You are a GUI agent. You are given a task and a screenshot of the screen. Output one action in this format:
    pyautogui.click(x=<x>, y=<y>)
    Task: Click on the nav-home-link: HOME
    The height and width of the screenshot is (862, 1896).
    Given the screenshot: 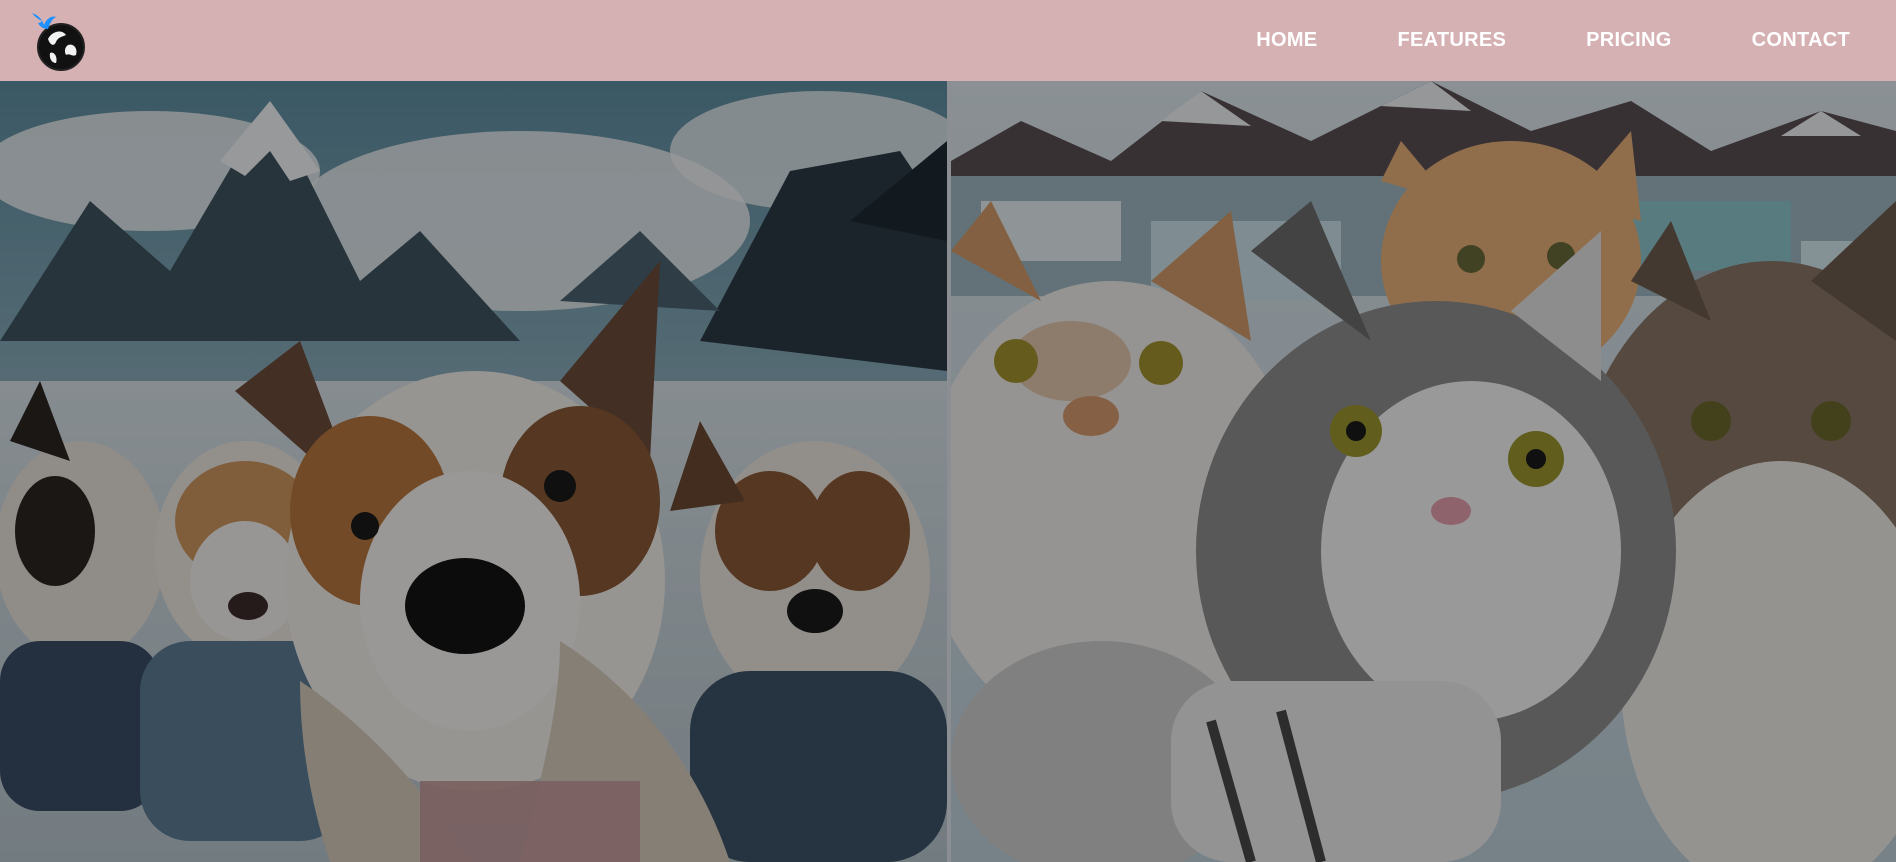 What is the action you would take?
    pyautogui.click(x=1286, y=40)
    